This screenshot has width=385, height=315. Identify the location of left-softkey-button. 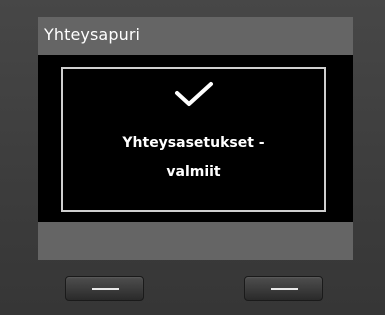
(104, 288).